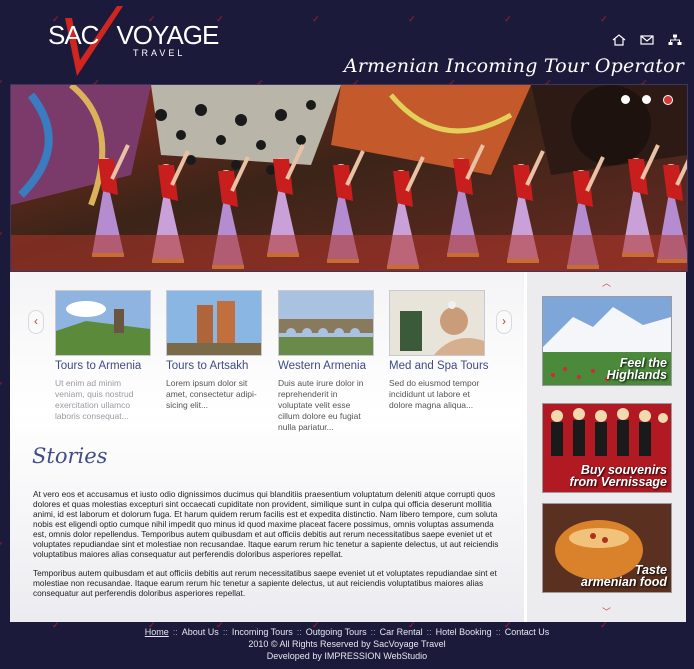 The height and width of the screenshot is (669, 694). Describe the element at coordinates (606, 282) in the screenshot. I see `chevron-up-icon: ︿` at that location.